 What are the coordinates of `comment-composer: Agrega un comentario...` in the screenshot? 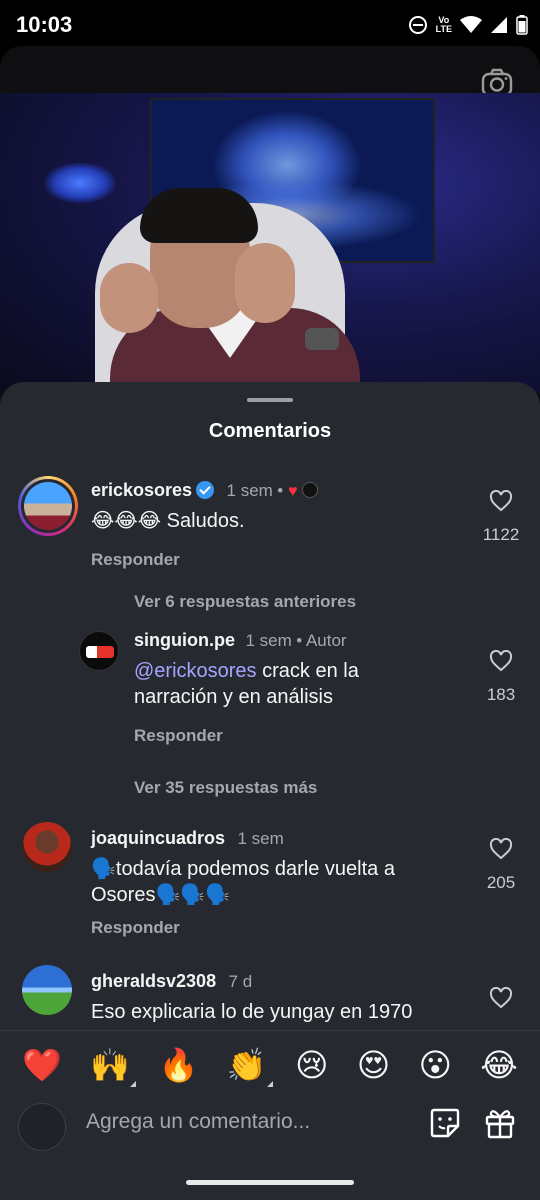 It's located at (270, 1133).